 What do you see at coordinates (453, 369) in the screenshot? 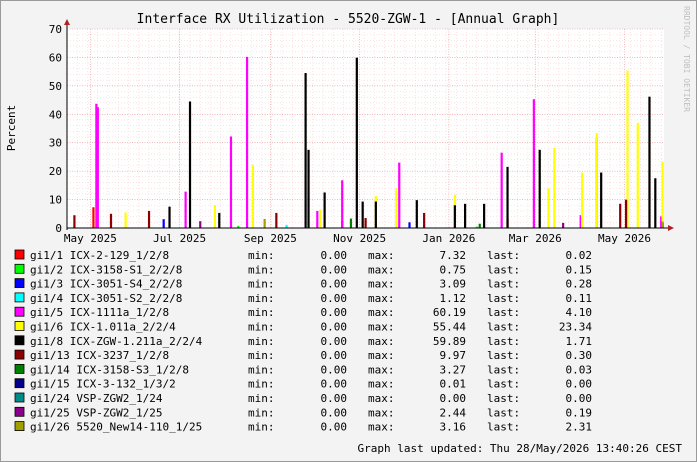
I see `legend-max-value: 3.27` at bounding box center [453, 369].